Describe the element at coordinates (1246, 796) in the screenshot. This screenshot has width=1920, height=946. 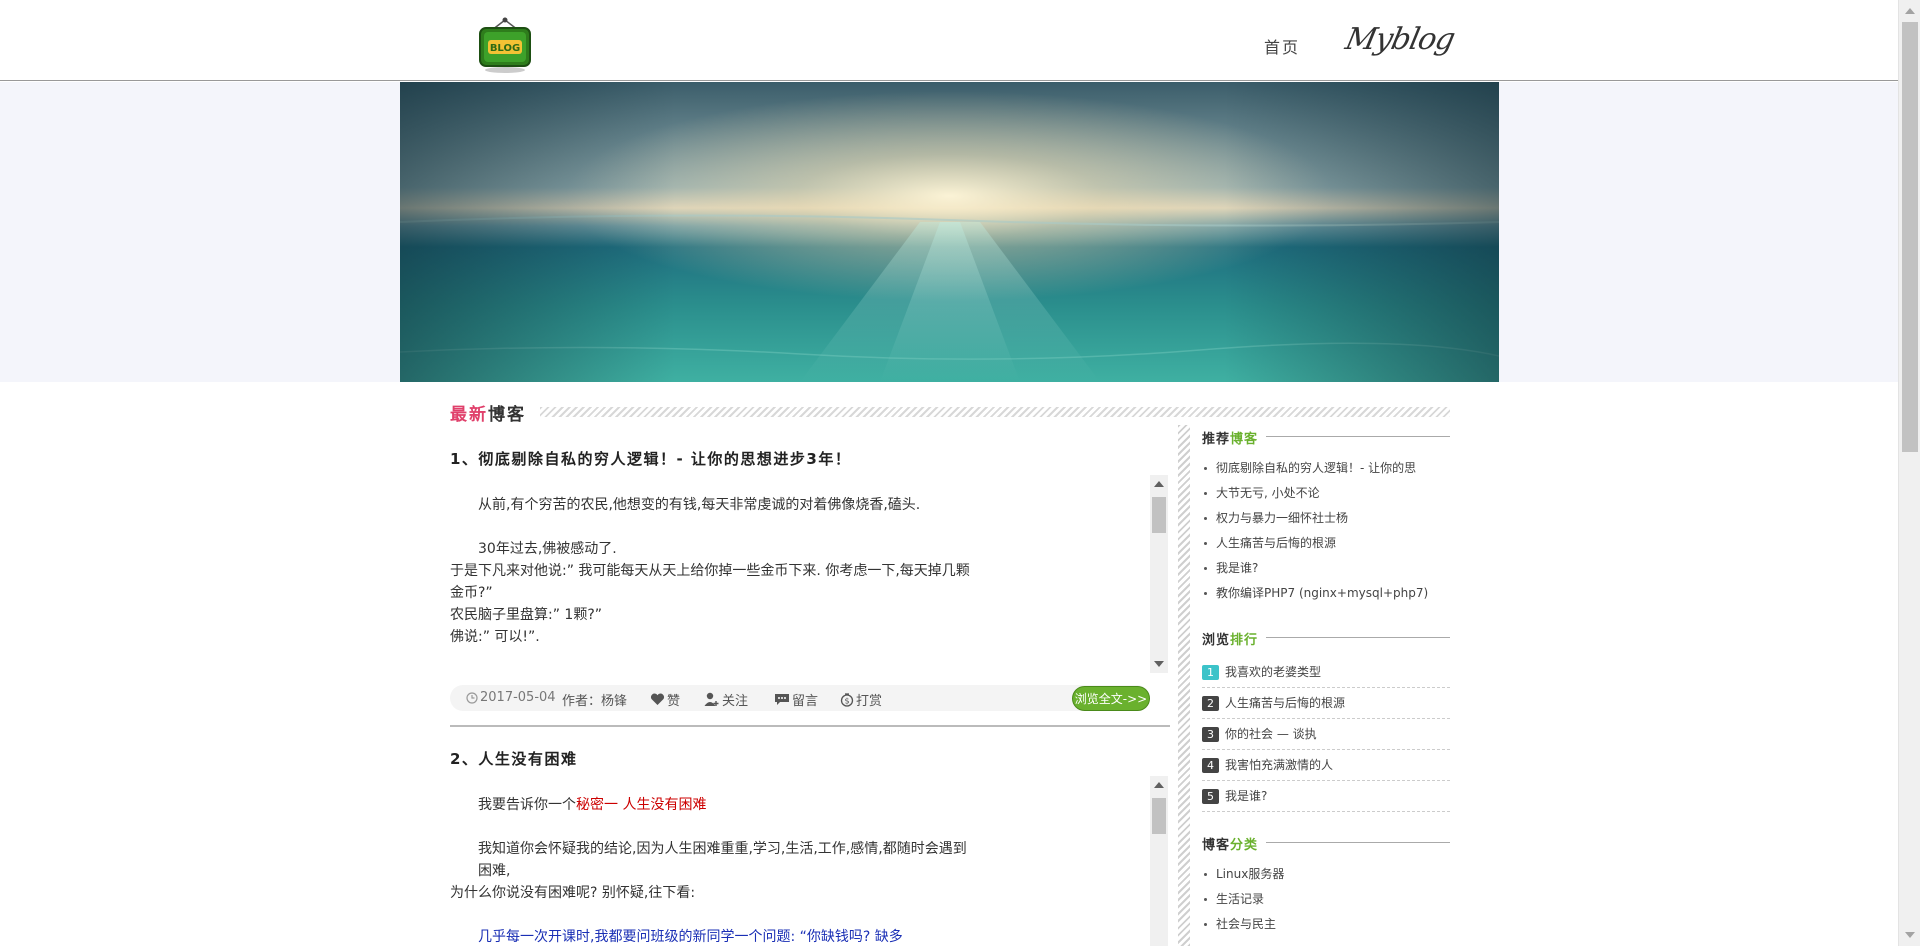
I see `ranking-item-label: 我是谁?` at that location.